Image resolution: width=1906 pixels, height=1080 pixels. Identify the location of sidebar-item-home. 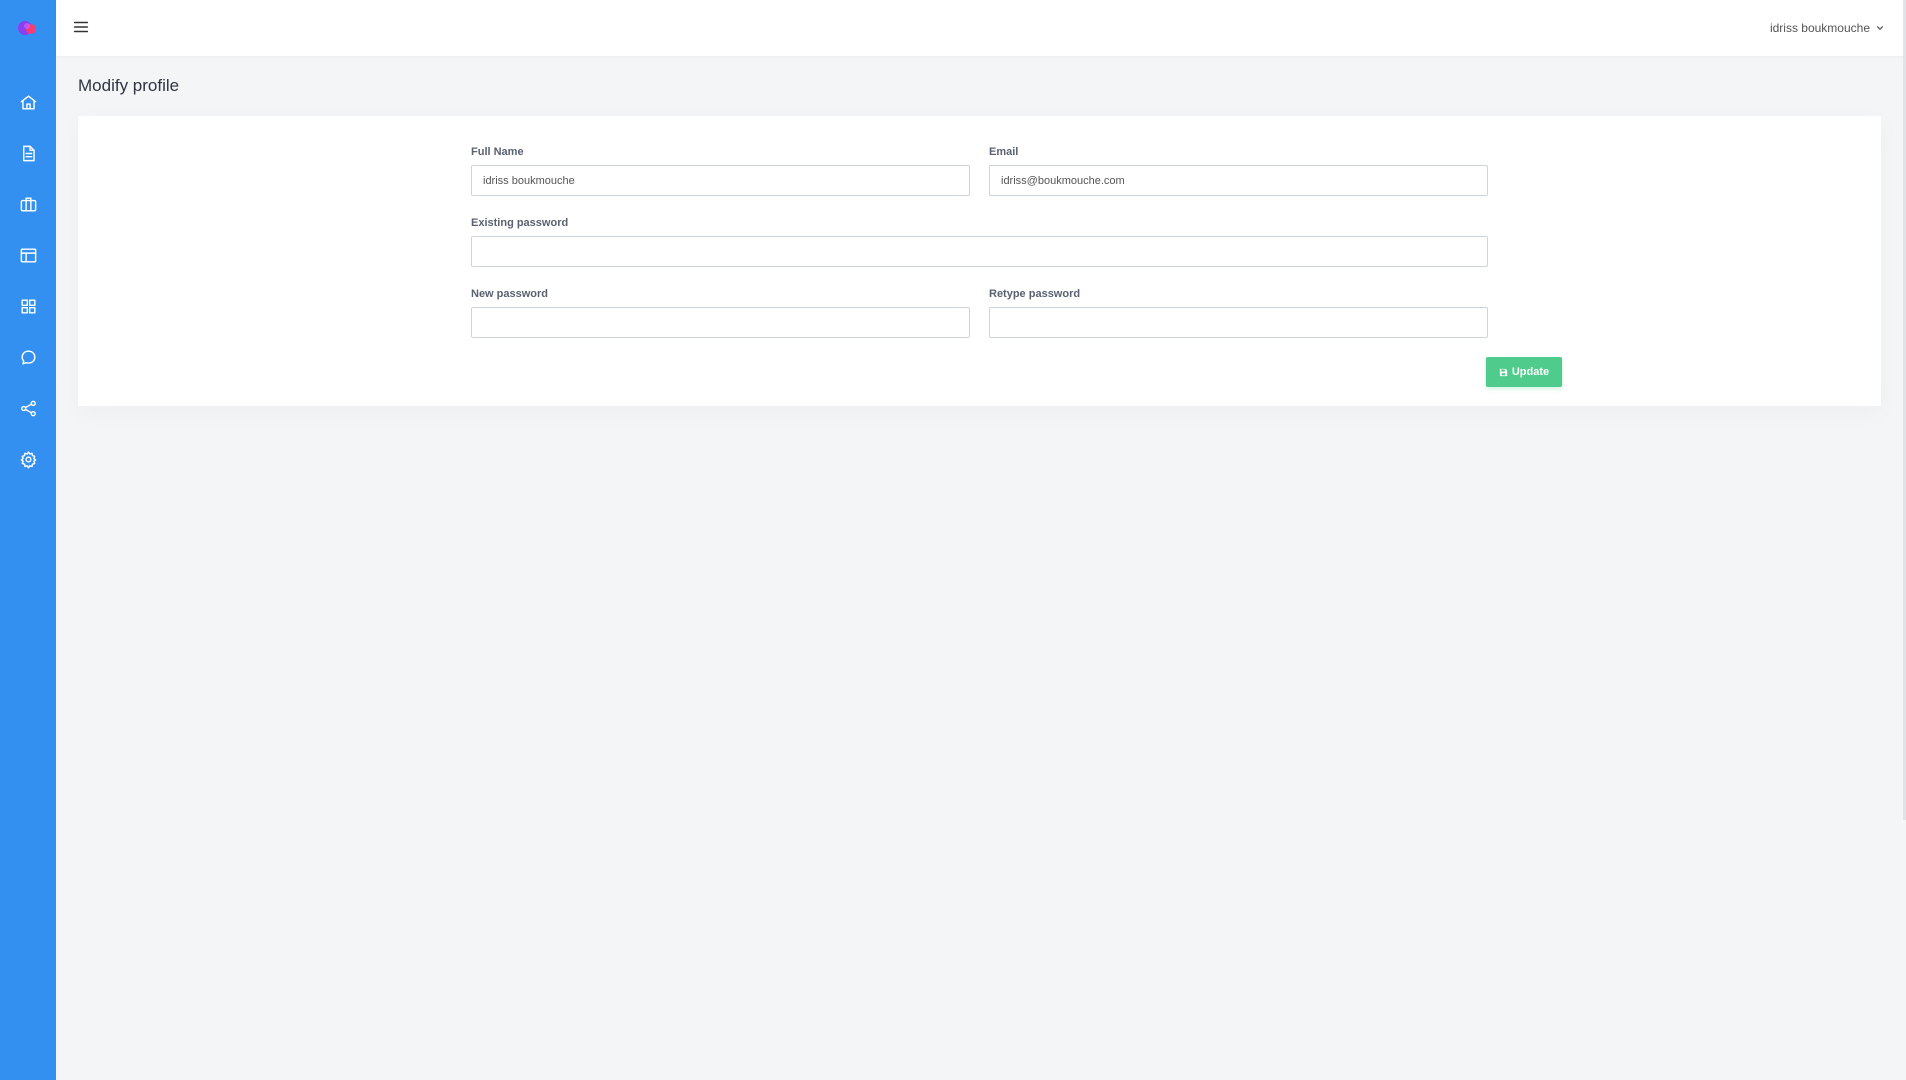
(28, 102).